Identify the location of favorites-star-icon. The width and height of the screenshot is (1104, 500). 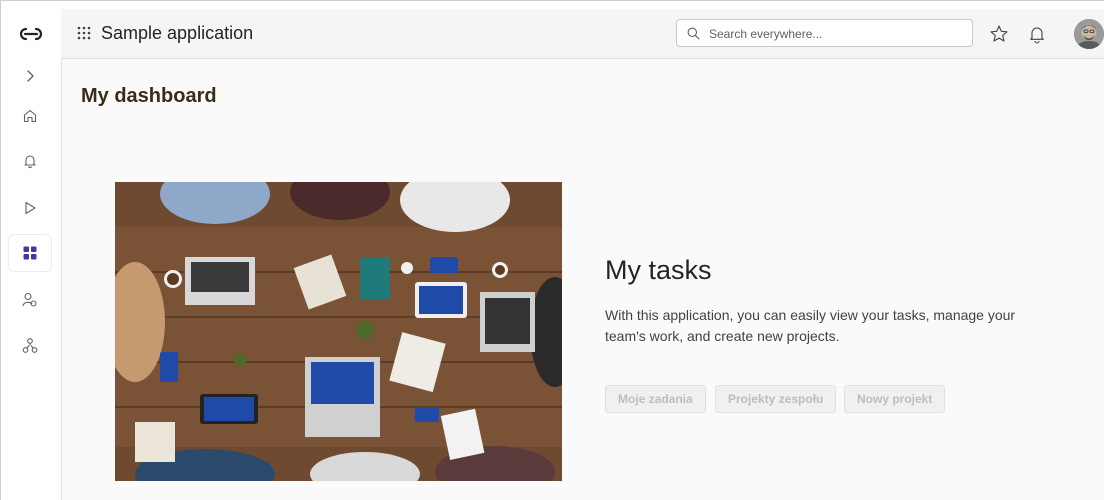
(999, 34).